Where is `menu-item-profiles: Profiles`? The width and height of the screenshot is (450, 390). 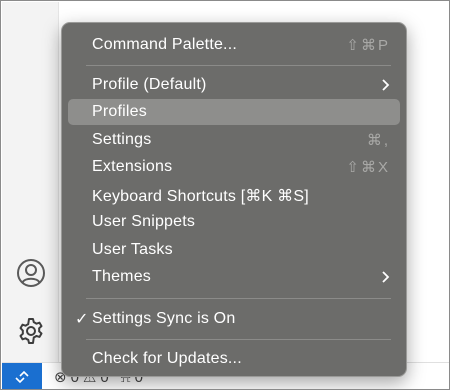 menu-item-profiles: Profiles is located at coordinates (234, 112).